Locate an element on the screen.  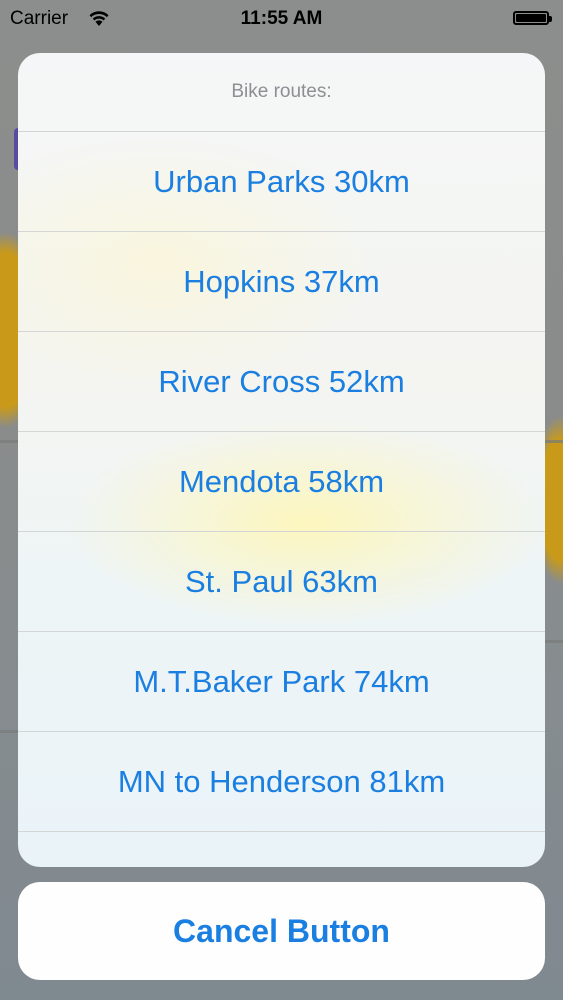
route-option-mn-to-henderson: MN to Henderson 81km is located at coordinates (281, 782).